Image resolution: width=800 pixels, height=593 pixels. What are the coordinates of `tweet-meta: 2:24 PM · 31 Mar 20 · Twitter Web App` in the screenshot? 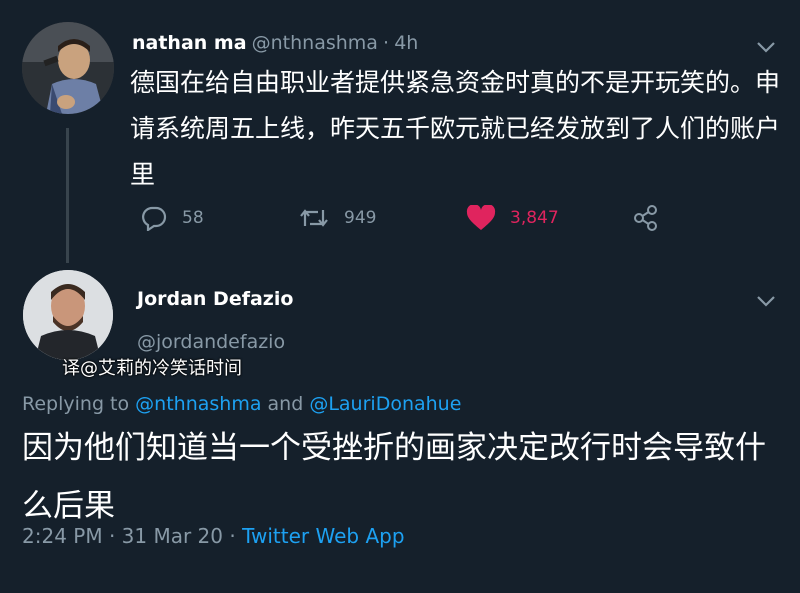 It's located at (213, 536).